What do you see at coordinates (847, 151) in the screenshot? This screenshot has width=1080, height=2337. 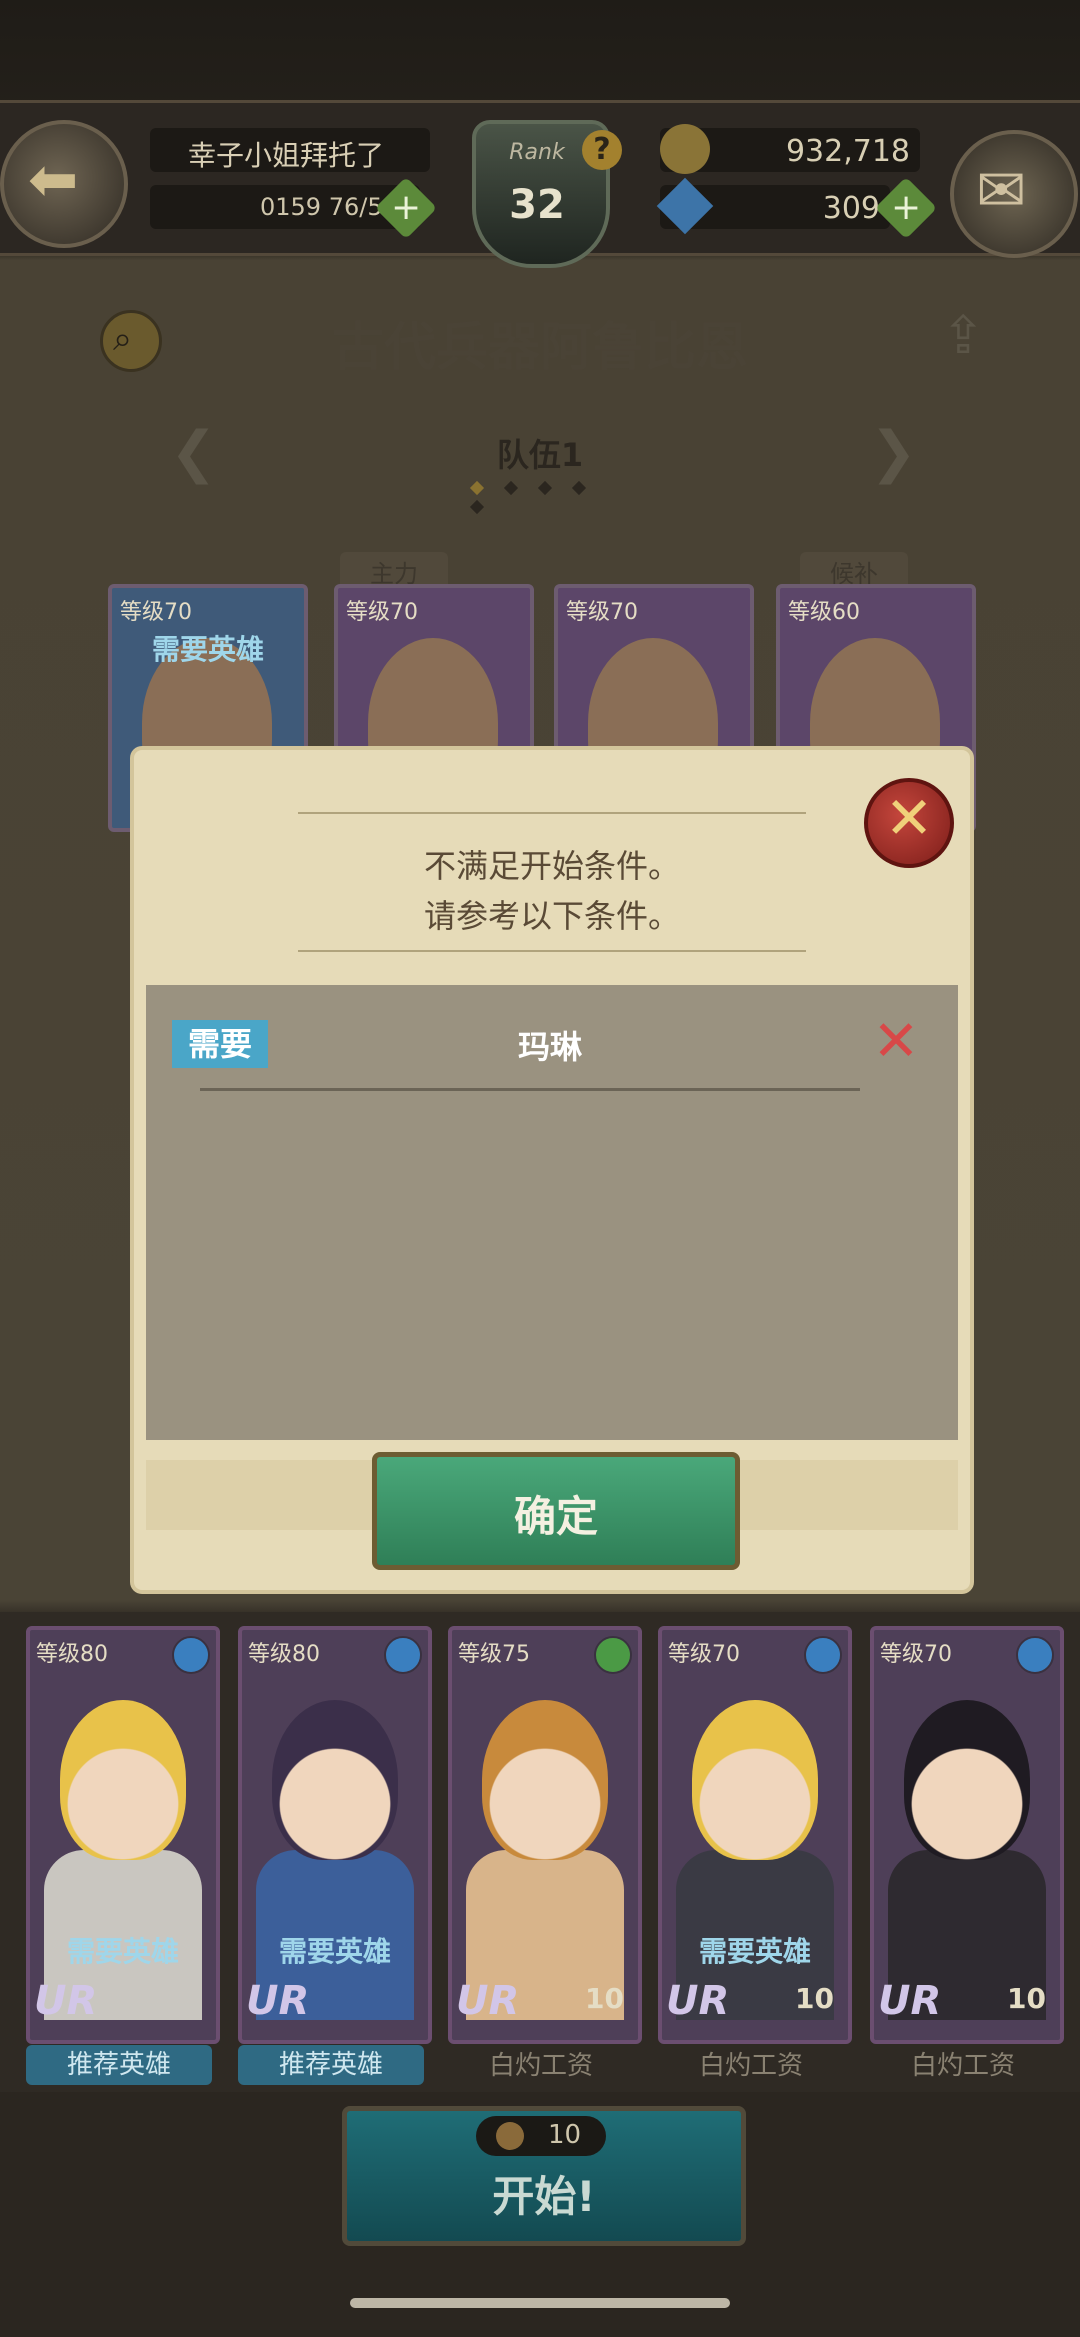 I see `gold-value: 932,718` at bounding box center [847, 151].